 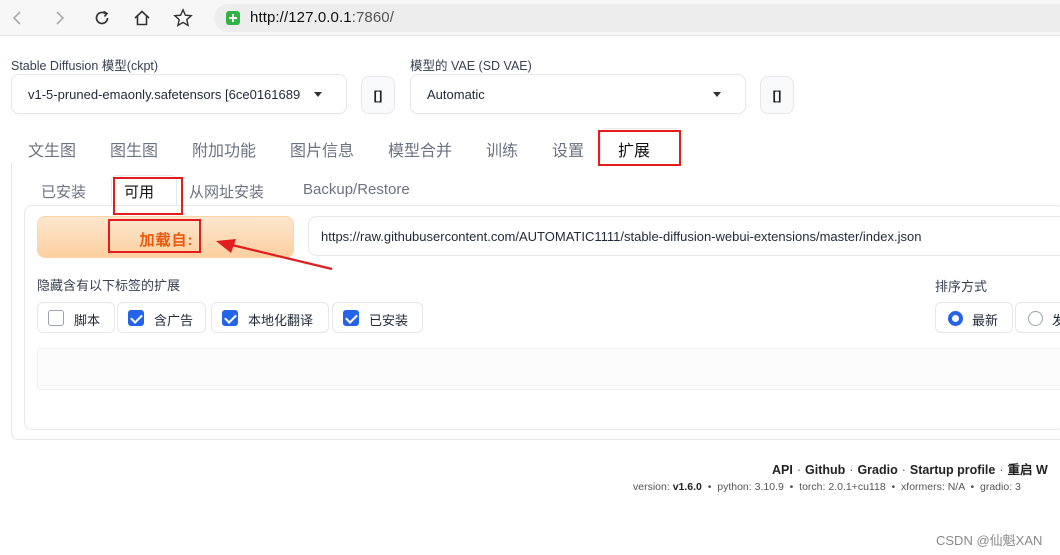 I want to click on torch-version: torch: 2.0.1+cu118, so click(x=842, y=487).